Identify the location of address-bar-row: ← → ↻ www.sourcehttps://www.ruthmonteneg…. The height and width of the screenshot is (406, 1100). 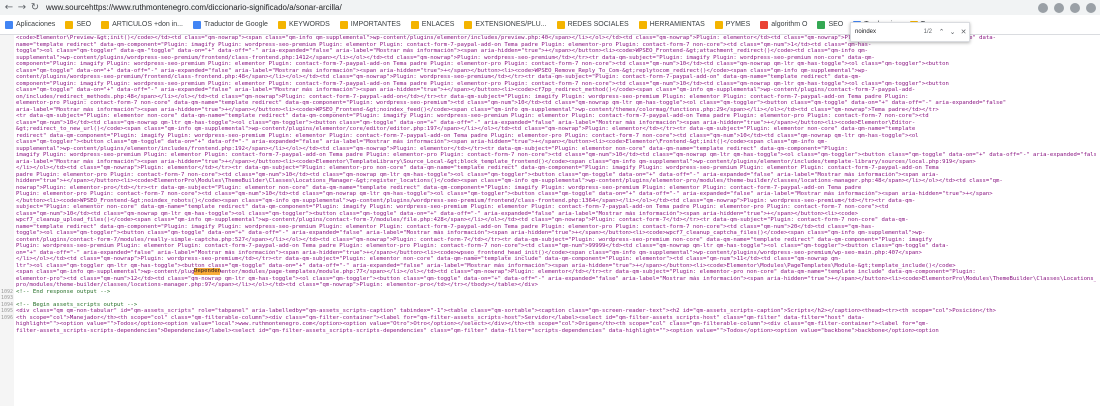
(550, 7).